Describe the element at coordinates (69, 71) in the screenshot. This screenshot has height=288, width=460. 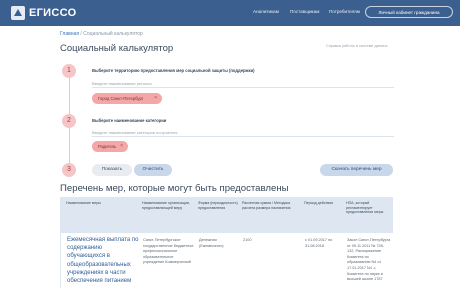
I see `step-1-number: 1` at that location.